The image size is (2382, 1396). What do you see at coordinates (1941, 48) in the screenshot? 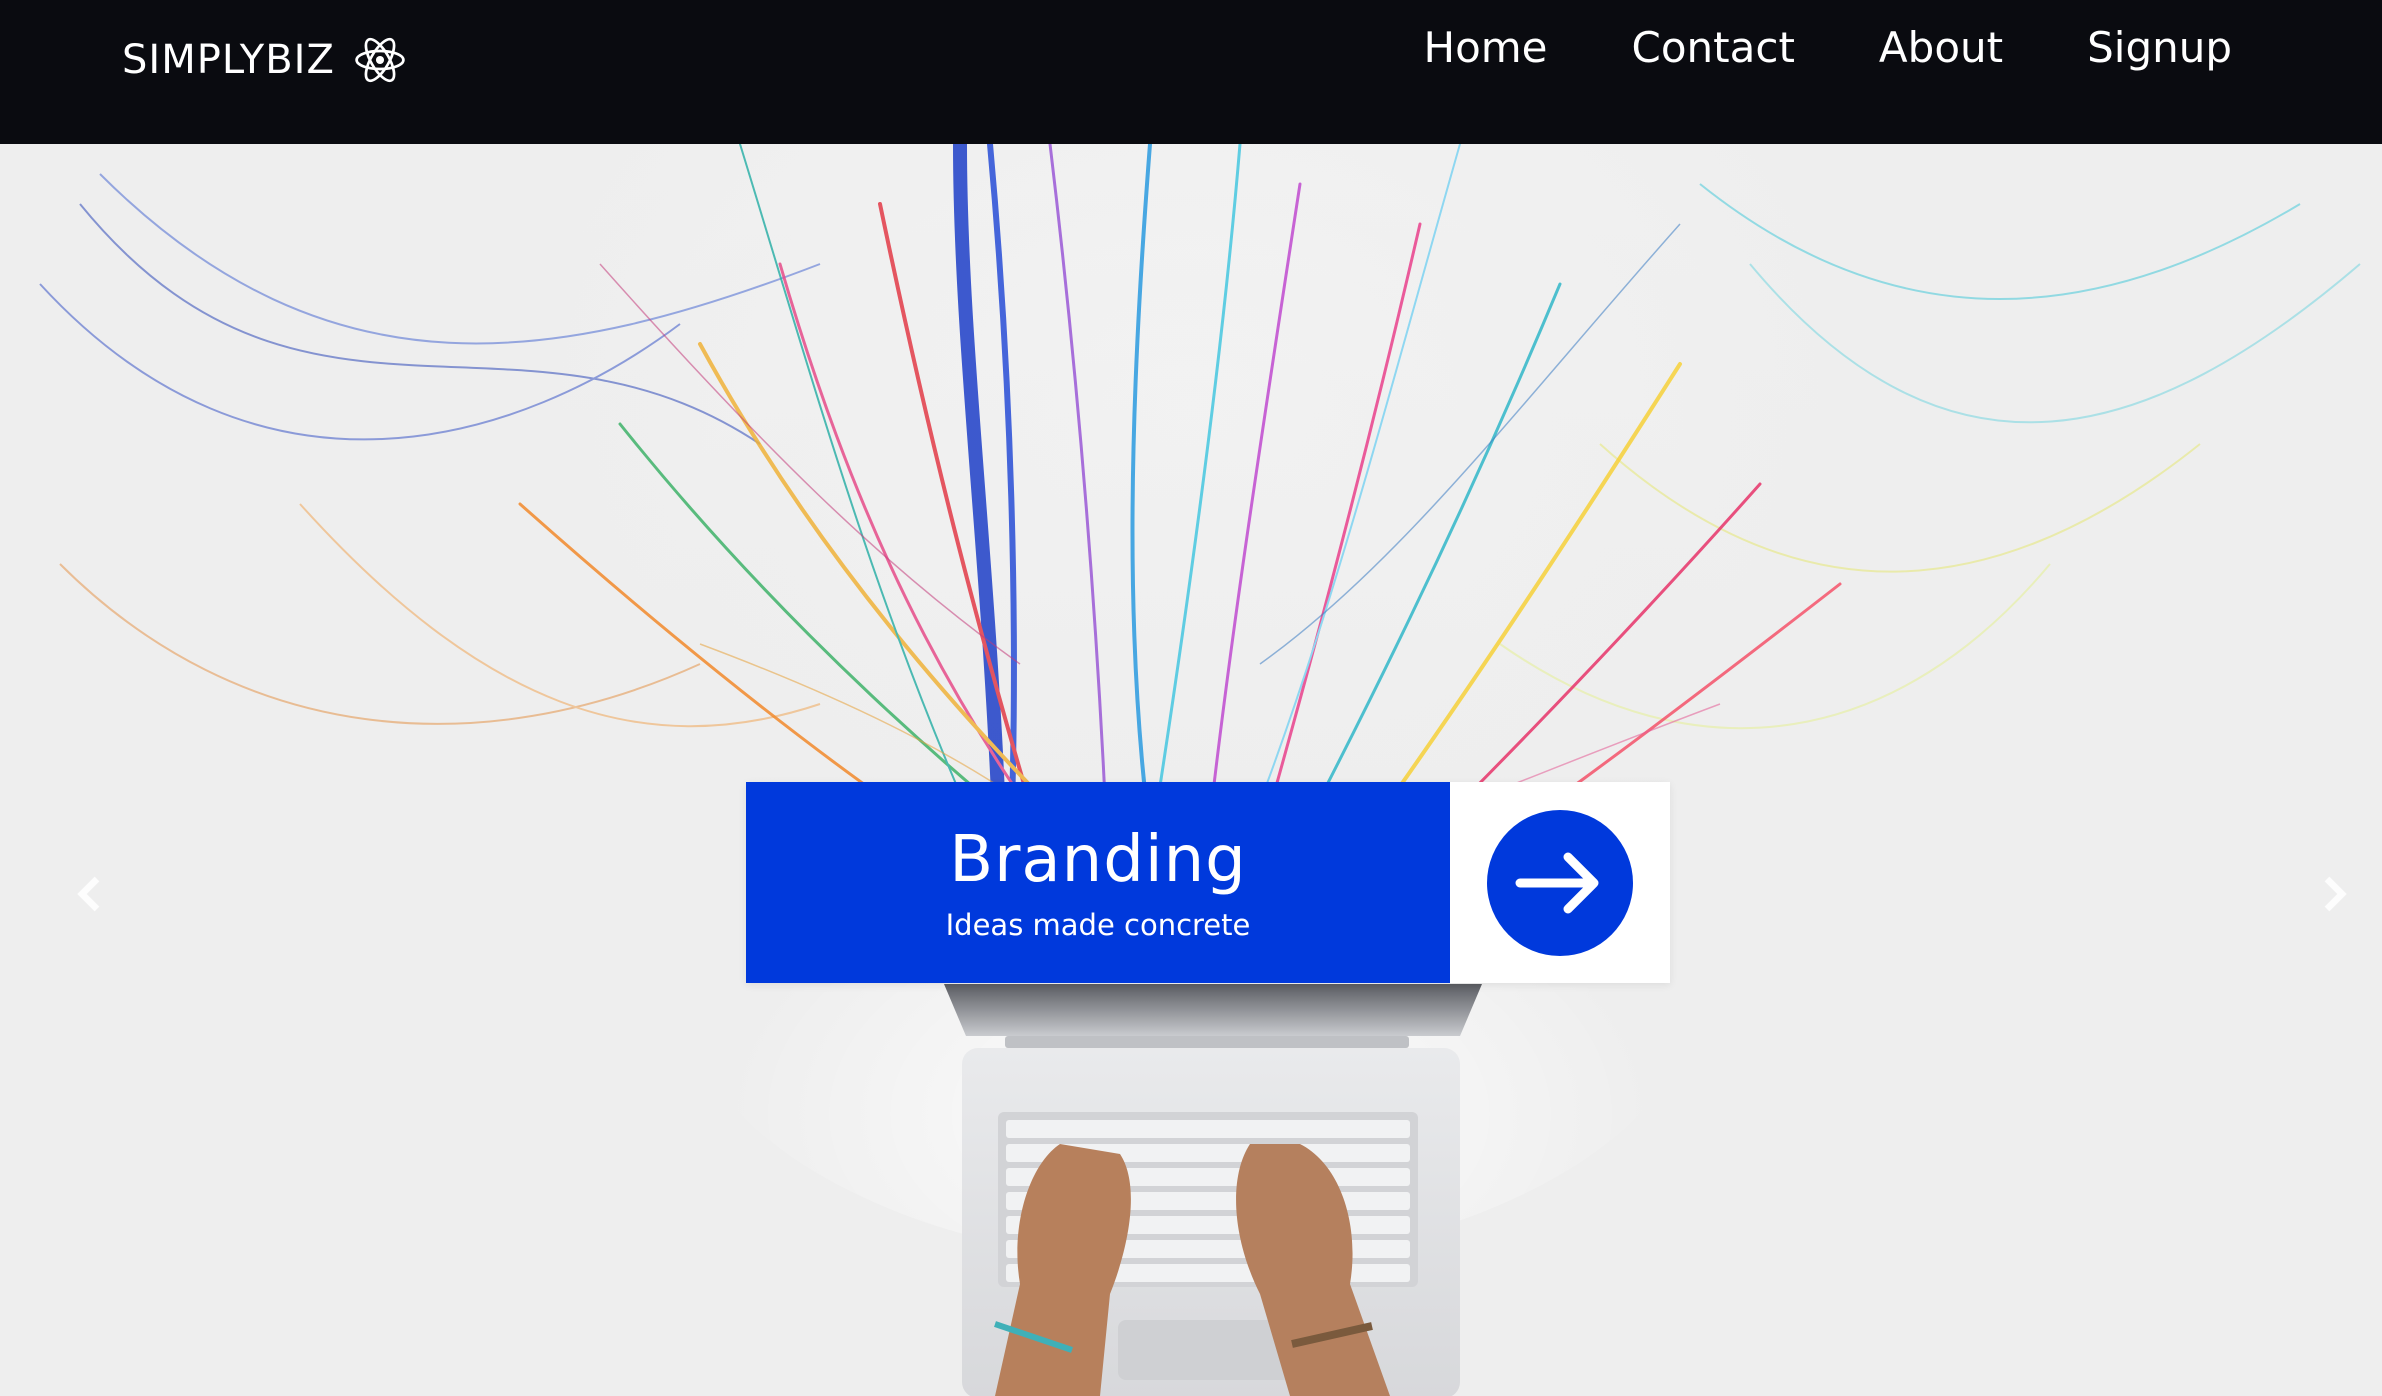
I see `nav-about-link: About` at bounding box center [1941, 48].